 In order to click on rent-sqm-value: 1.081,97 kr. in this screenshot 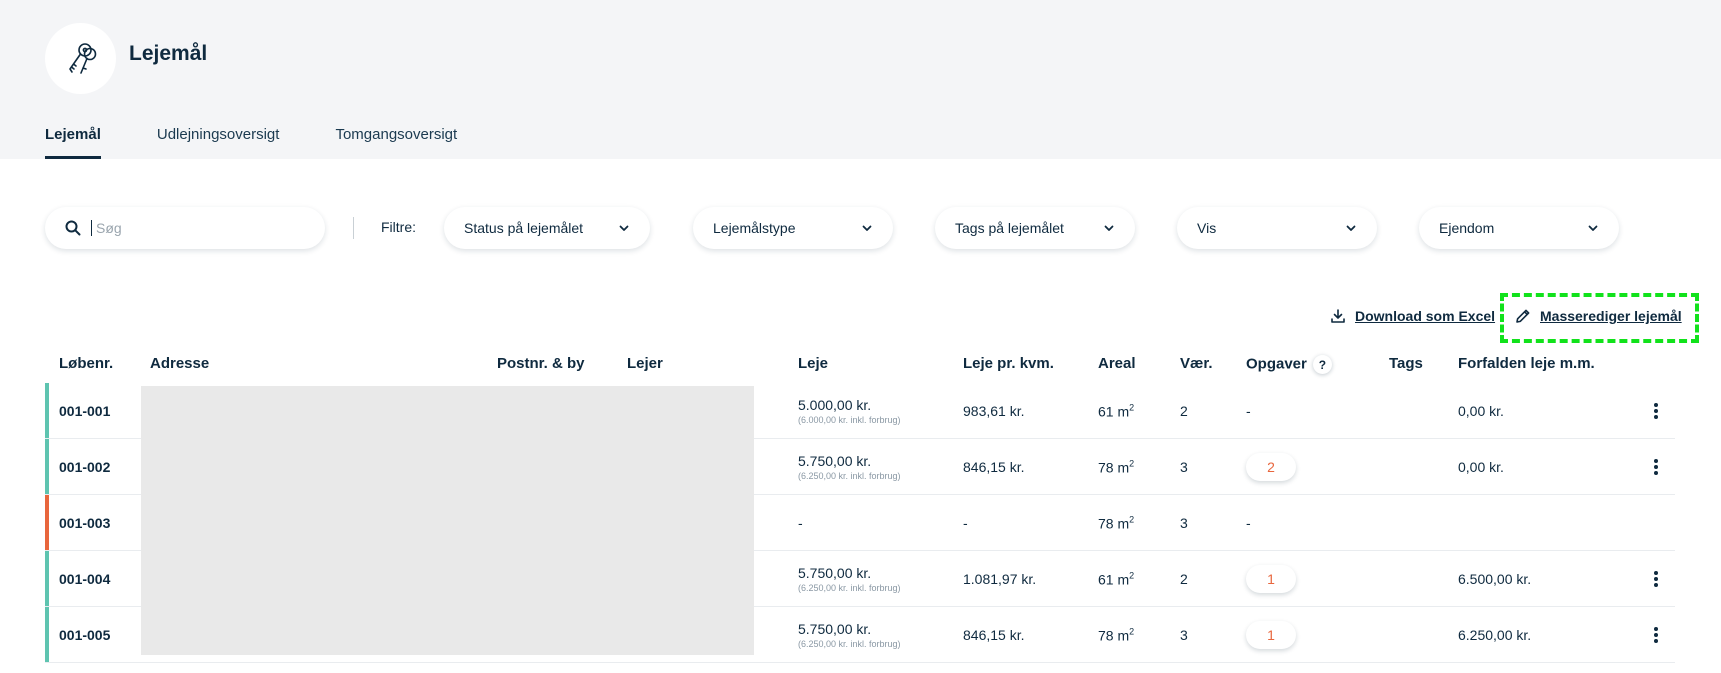, I will do `click(1000, 578)`.